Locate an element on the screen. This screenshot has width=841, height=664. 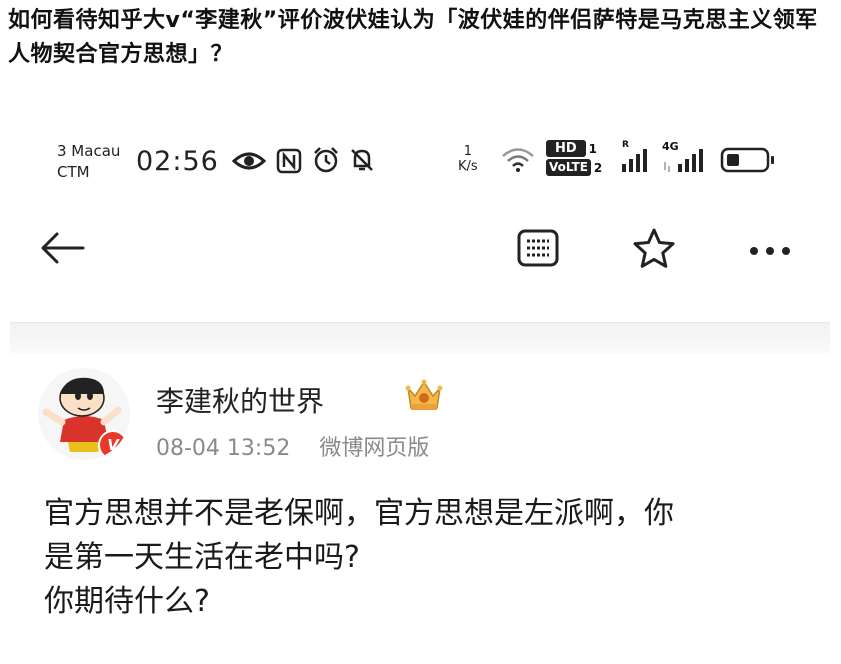
alarm-icon is located at coordinates (326, 162).